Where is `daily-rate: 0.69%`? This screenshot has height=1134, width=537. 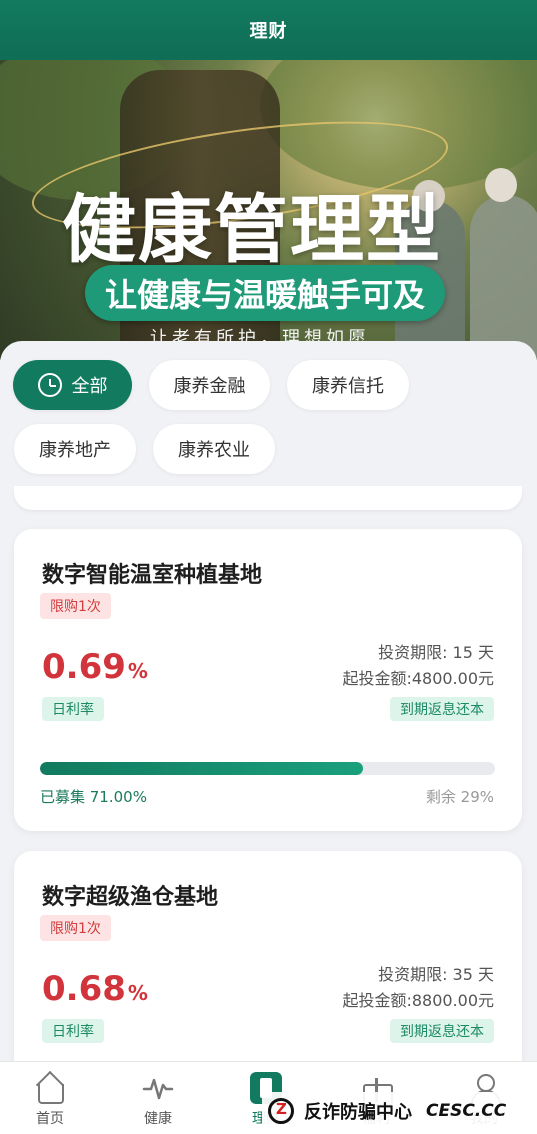 daily-rate: 0.69% is located at coordinates (95, 667).